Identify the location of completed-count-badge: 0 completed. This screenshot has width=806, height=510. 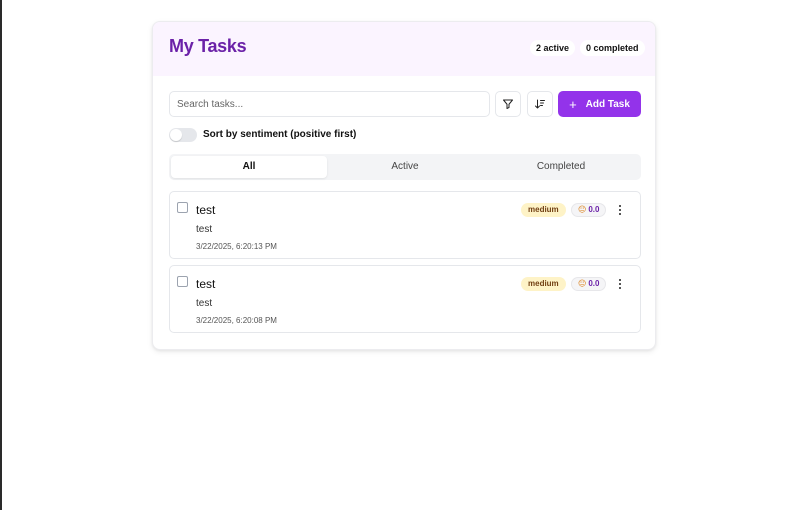
(612, 48).